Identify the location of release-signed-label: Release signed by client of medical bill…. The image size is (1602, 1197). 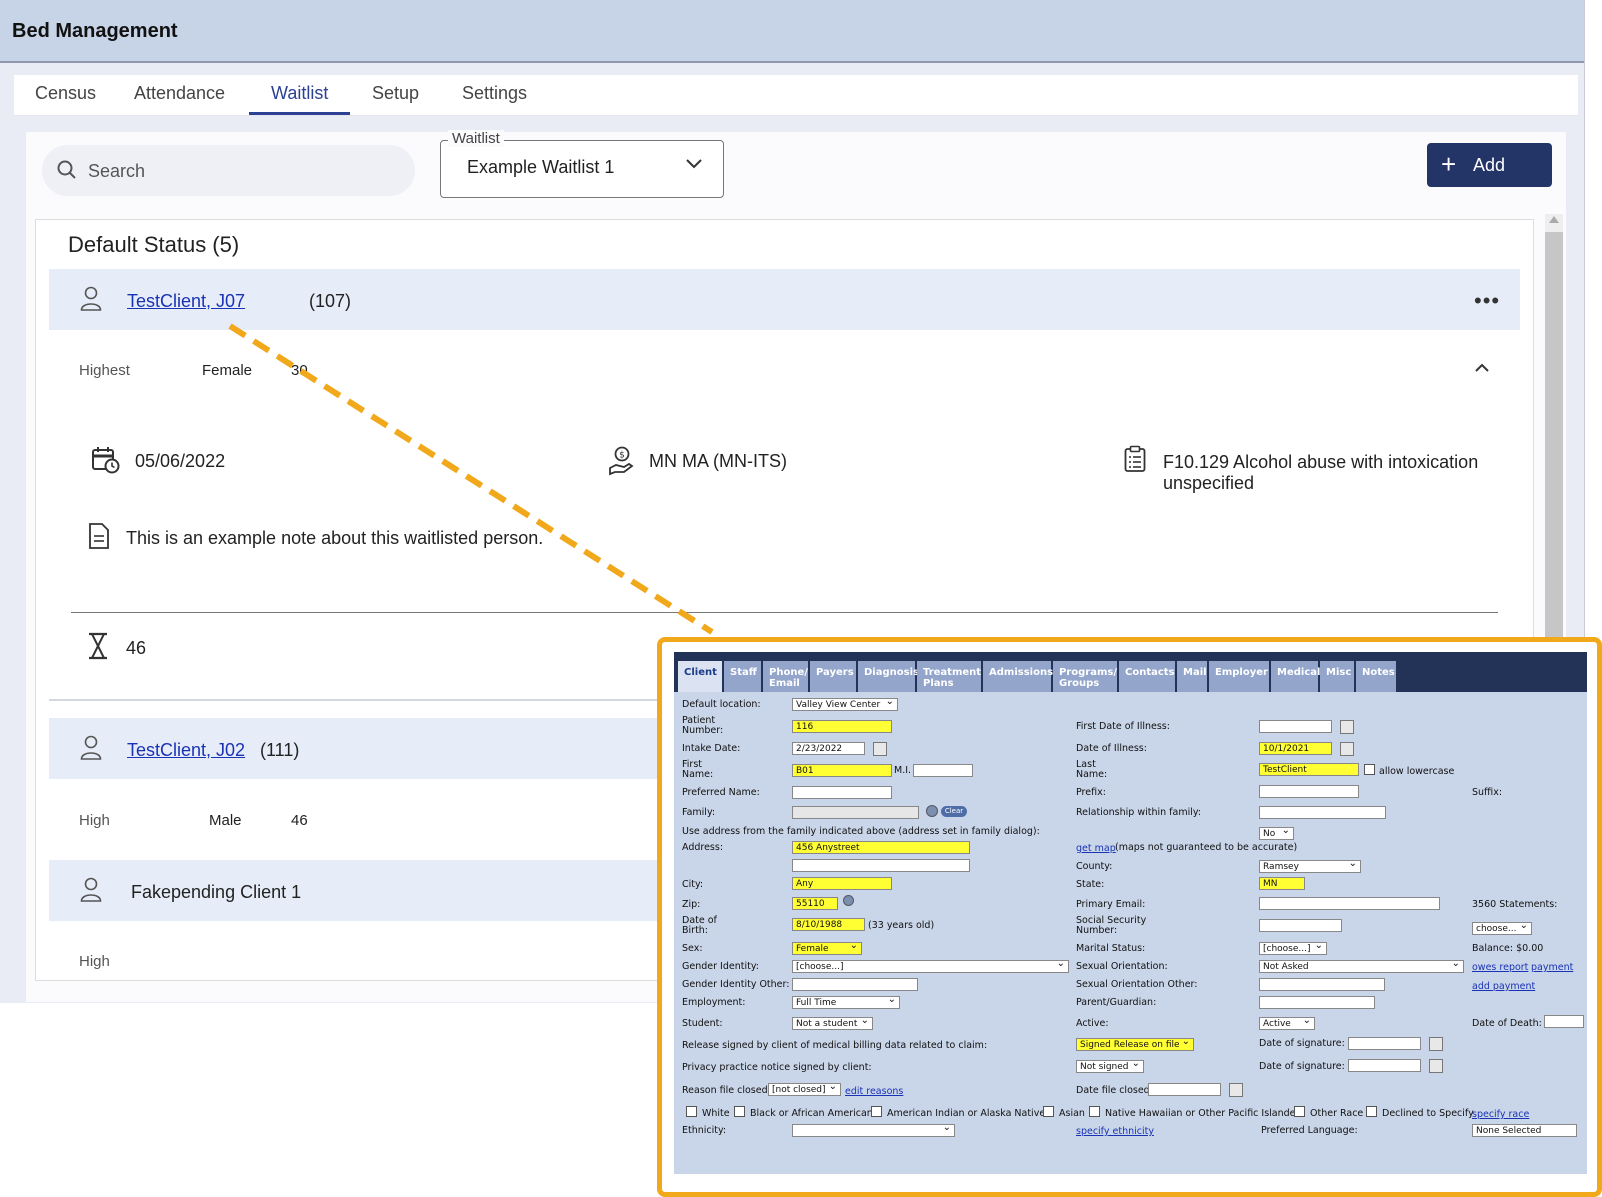
(835, 1045).